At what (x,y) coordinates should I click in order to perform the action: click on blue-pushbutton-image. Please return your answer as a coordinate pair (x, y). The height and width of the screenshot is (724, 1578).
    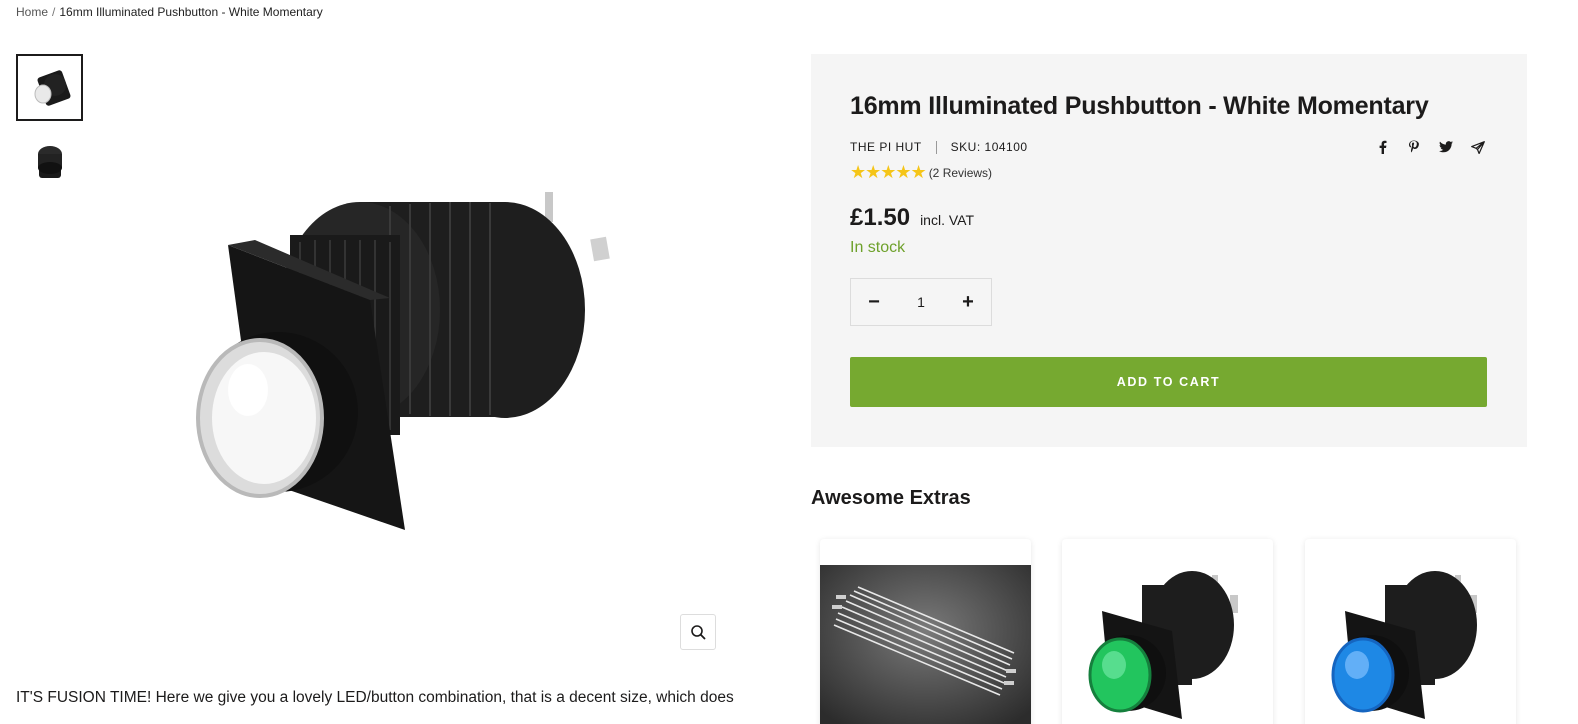
    Looking at the image, I should click on (1404, 645).